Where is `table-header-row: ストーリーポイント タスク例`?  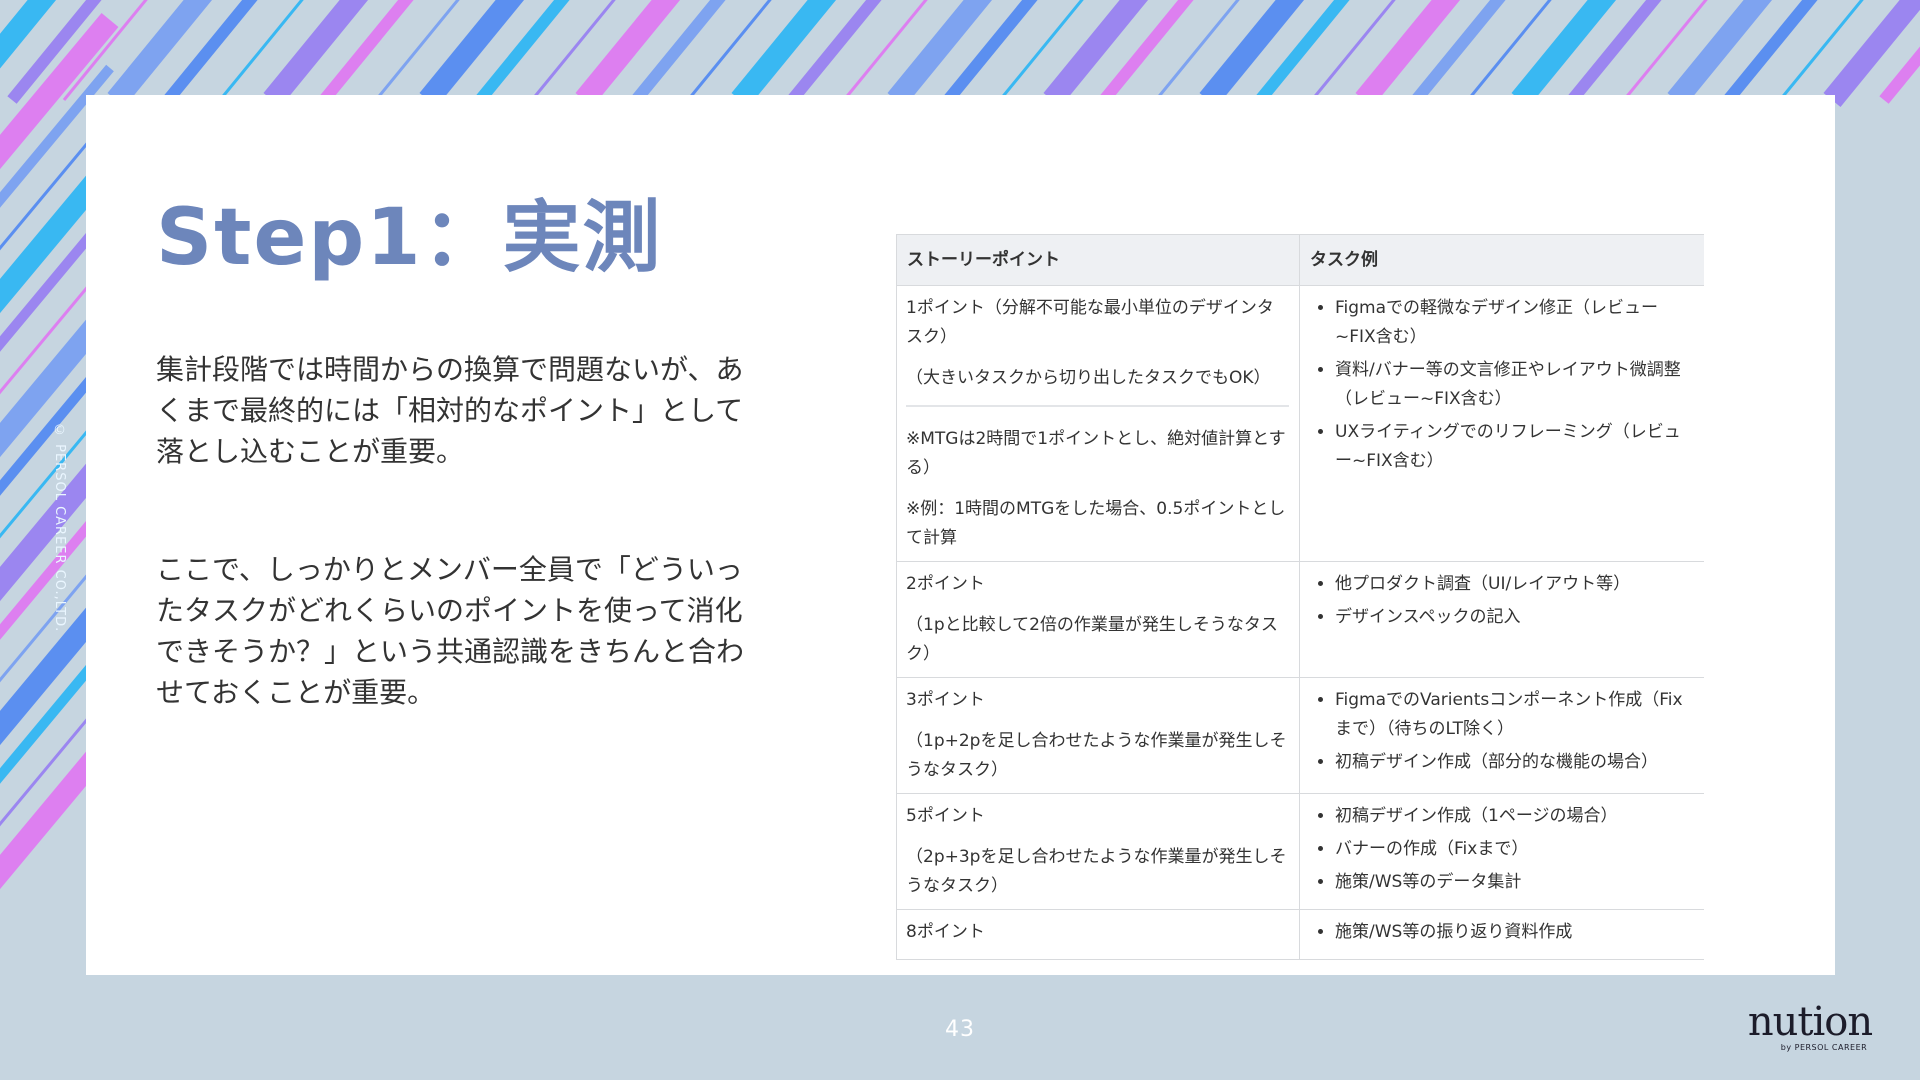
table-header-row: ストーリーポイント タスク例 is located at coordinates (1300, 260).